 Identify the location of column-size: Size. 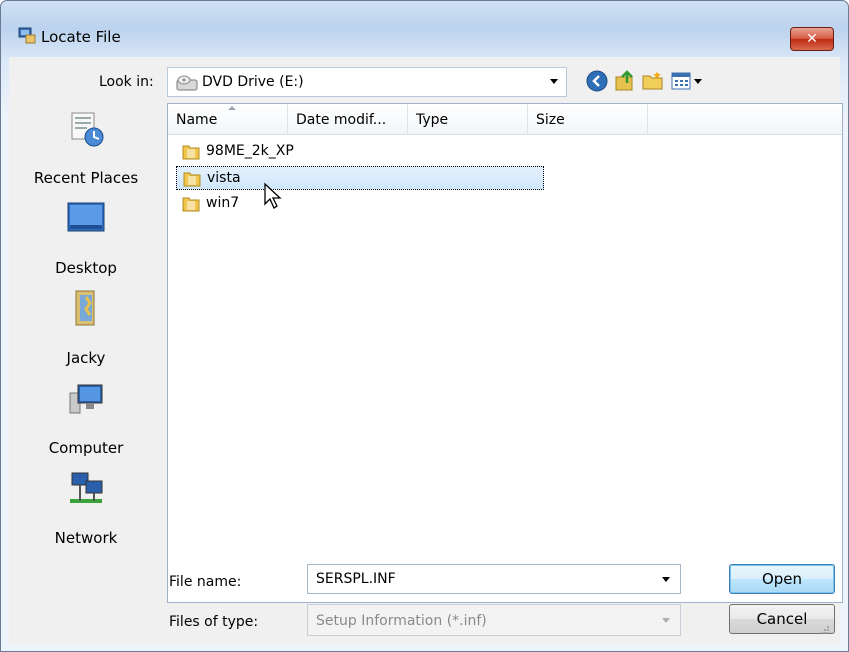
(588, 119).